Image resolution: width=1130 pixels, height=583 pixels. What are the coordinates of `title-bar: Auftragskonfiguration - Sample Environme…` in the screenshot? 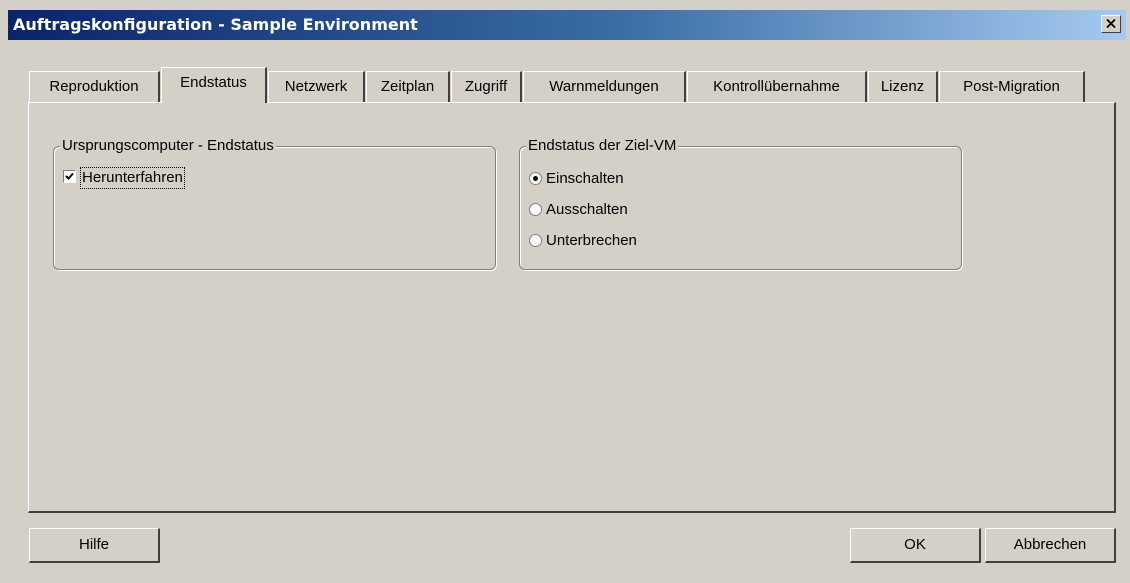 It's located at (567, 25).